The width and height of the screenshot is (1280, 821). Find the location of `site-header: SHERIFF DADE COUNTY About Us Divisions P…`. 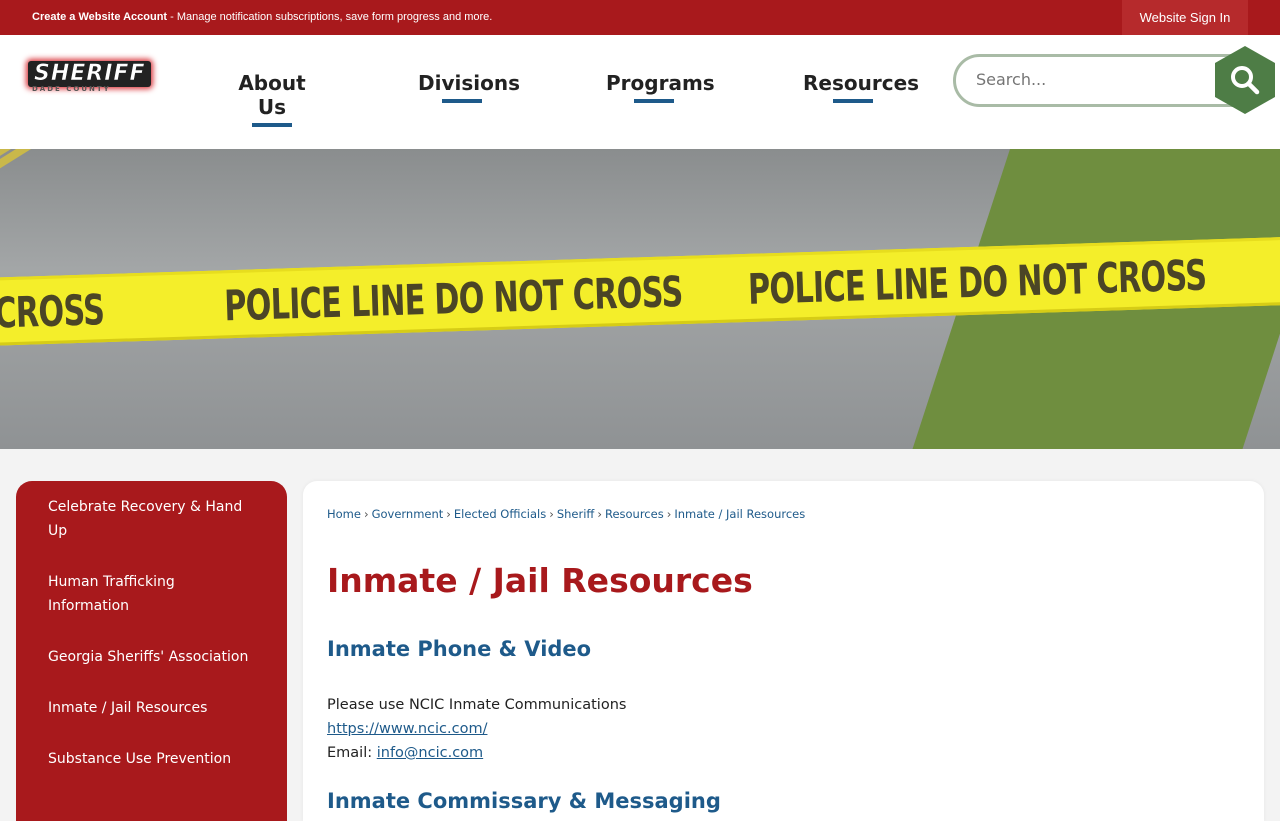

site-header: SHERIFF DADE COUNTY About Us Divisions P… is located at coordinates (640, 92).